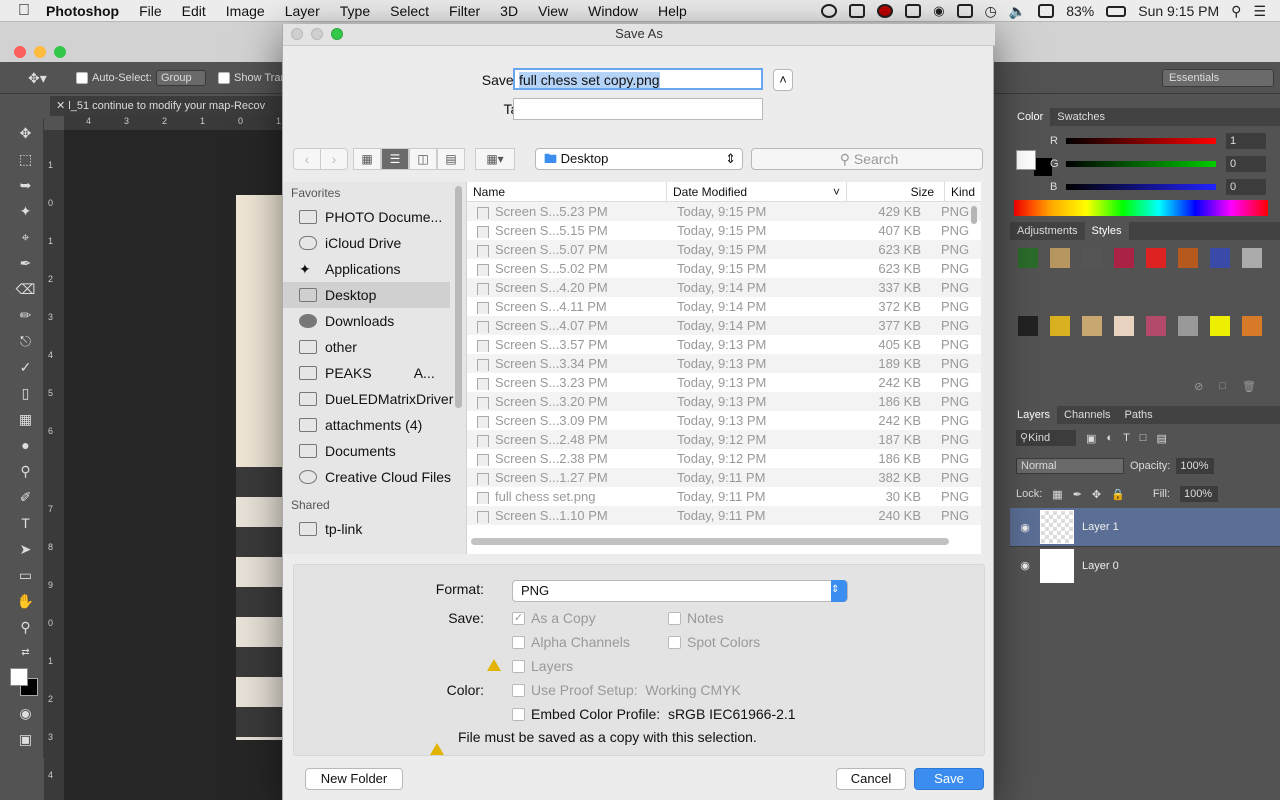  I want to click on alert-icon, so click(913, 11).